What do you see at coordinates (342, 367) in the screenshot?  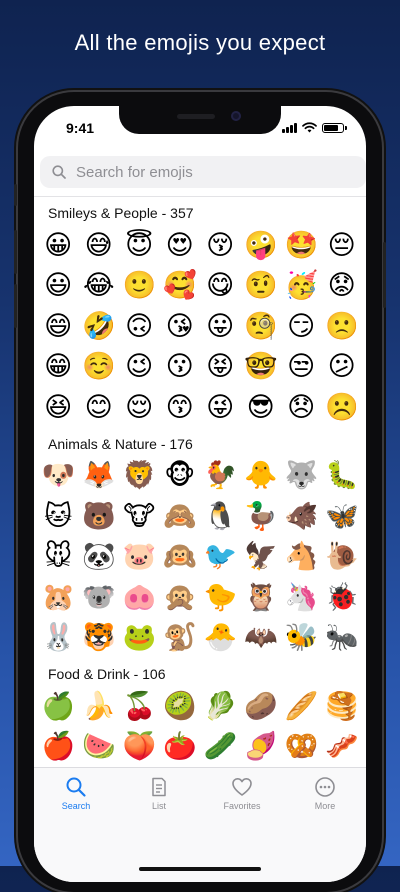 I see `emoji-cell: 😕` at bounding box center [342, 367].